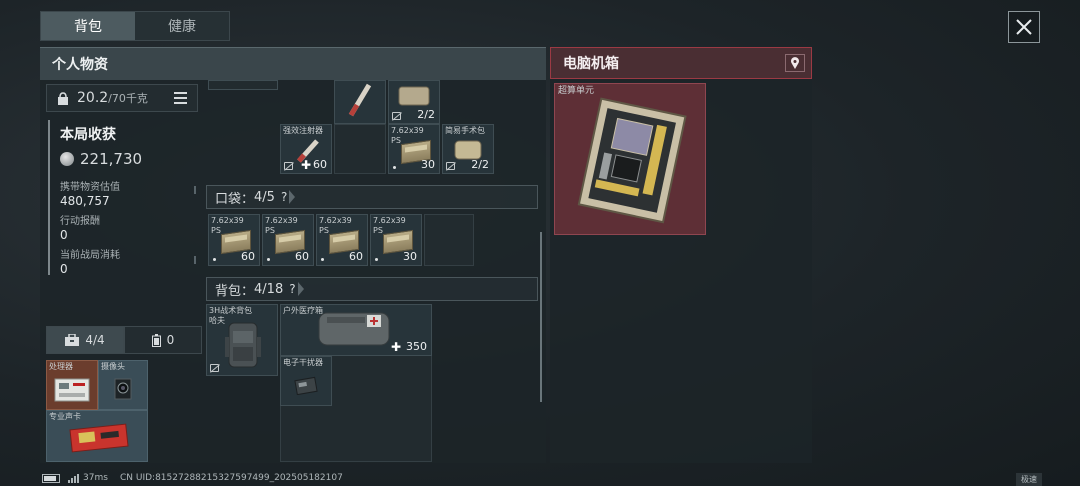 Image resolution: width=1080 pixels, height=486 pixels. What do you see at coordinates (111, 159) in the screenshot?
I see `gain-total-value: 221,730` at bounding box center [111, 159].